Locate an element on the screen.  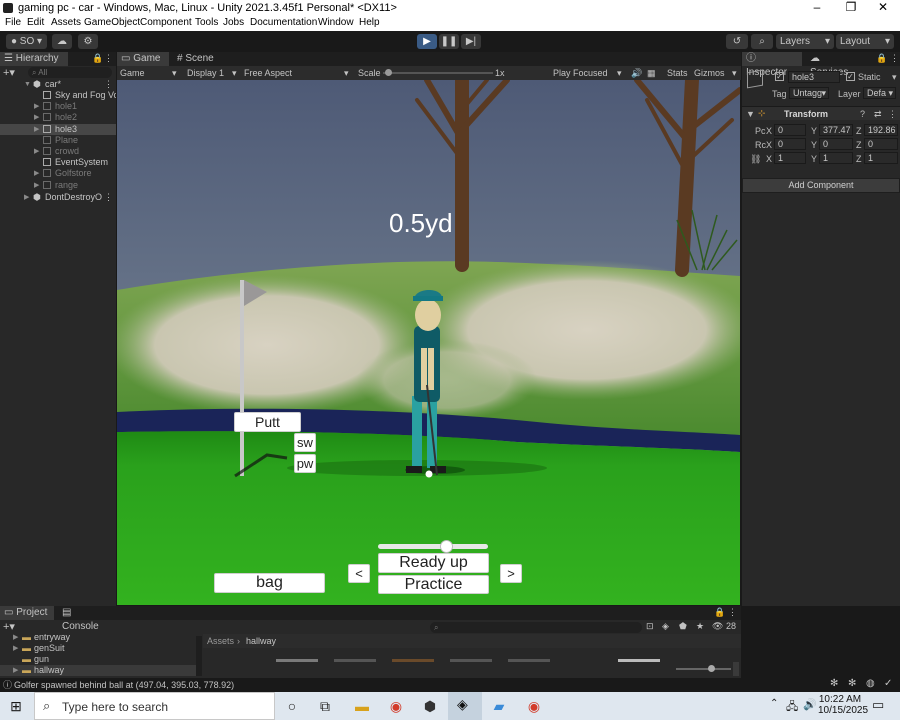
hierarchy-item-crowd: ▶ crowd is located at coordinates (58, 151).